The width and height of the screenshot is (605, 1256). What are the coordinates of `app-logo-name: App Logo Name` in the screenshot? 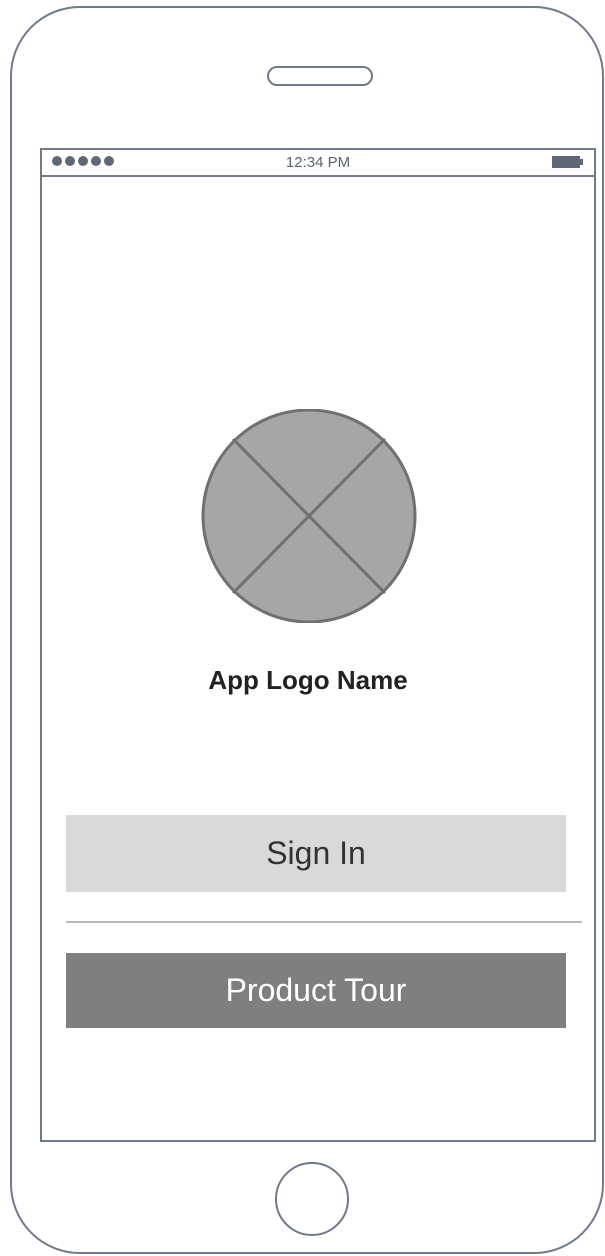 It's located at (308, 680).